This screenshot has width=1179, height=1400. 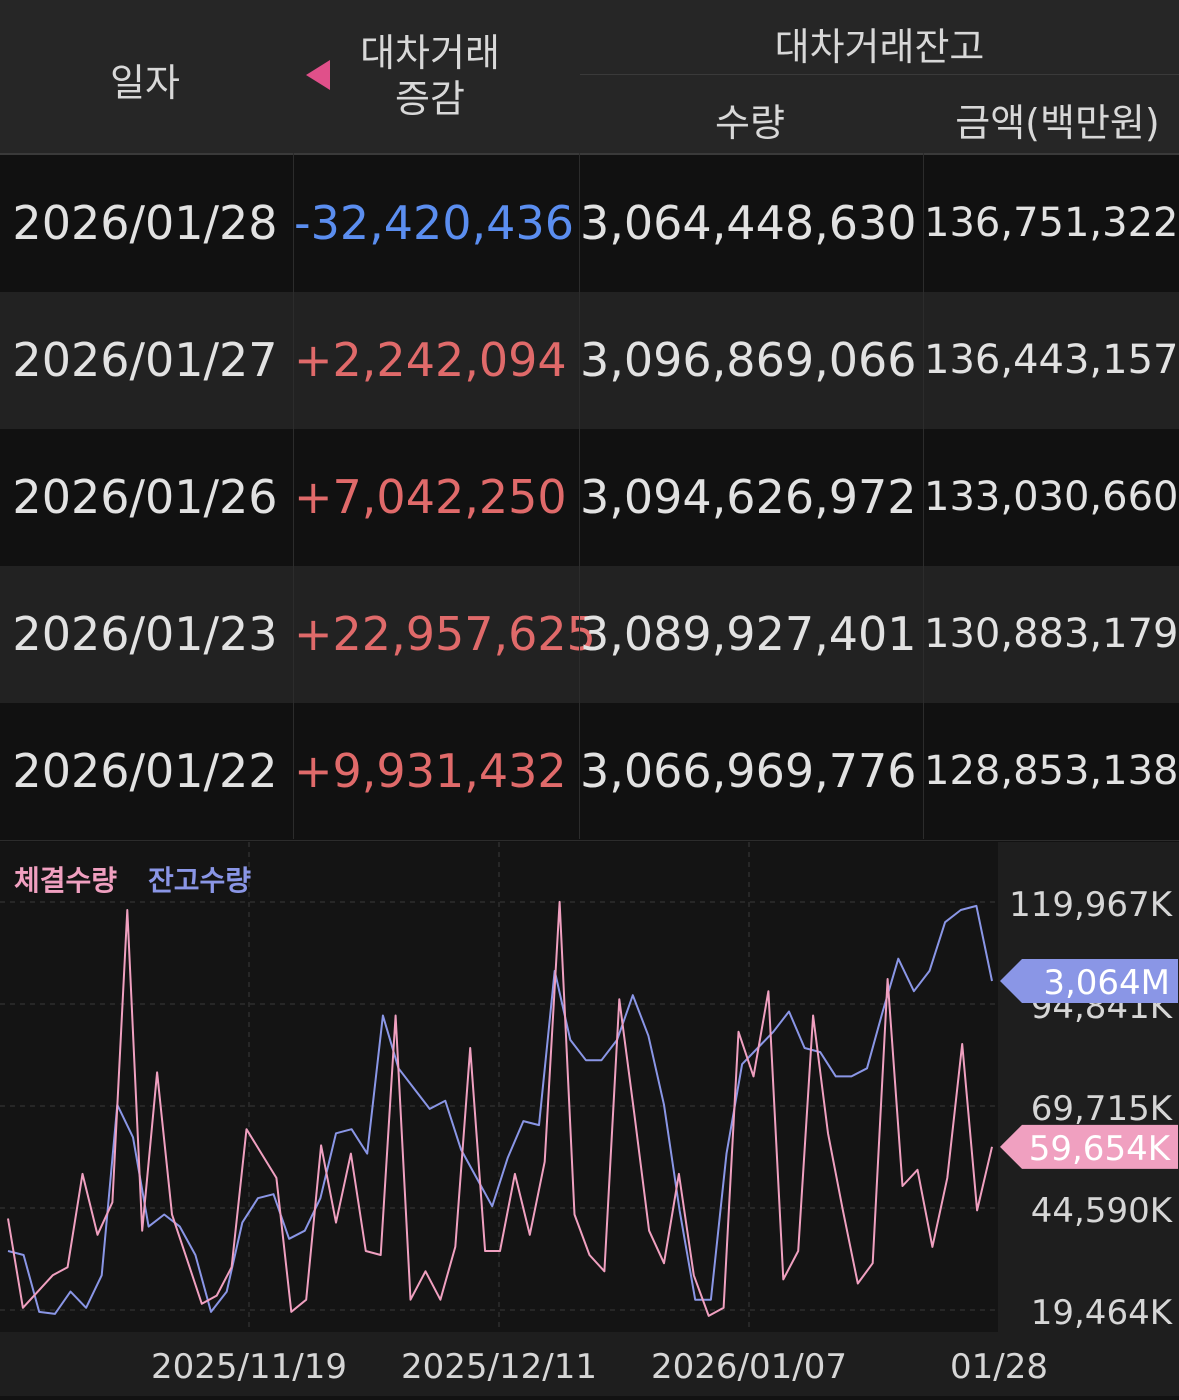 I want to click on x-tick-label: 2026/01/07, so click(x=749, y=1367).